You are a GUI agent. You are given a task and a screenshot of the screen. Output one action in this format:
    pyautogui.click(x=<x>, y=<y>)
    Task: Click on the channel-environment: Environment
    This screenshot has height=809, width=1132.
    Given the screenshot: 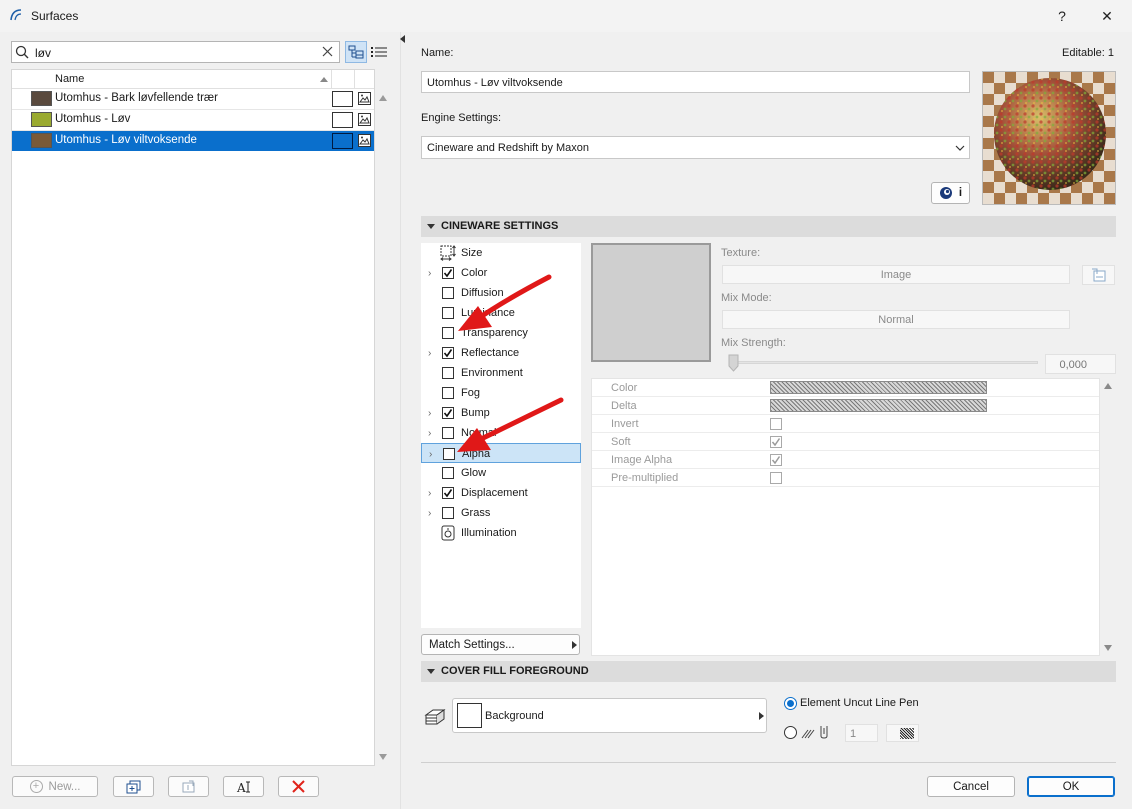 What is the action you would take?
    pyautogui.click(x=501, y=373)
    